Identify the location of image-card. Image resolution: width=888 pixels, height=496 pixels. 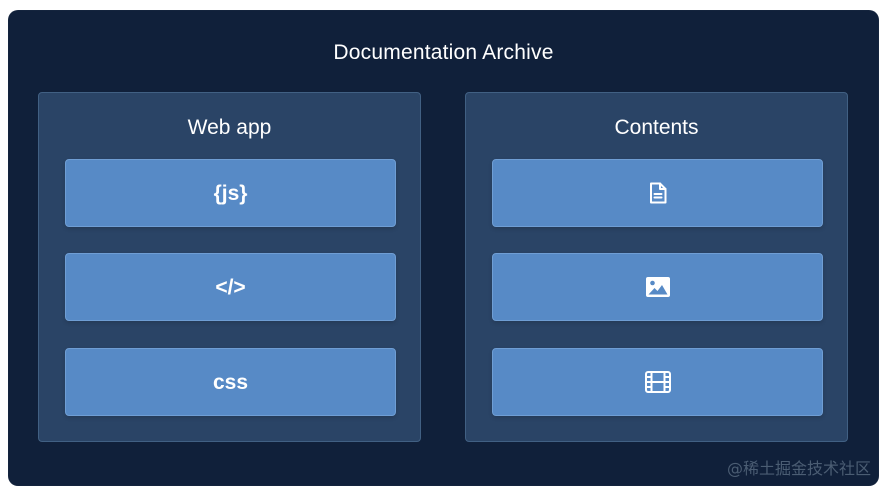
(657, 287).